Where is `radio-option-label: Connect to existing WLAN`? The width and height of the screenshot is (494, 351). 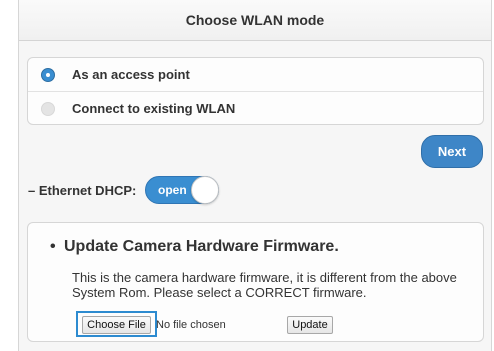 radio-option-label: Connect to existing WLAN is located at coordinates (154, 108).